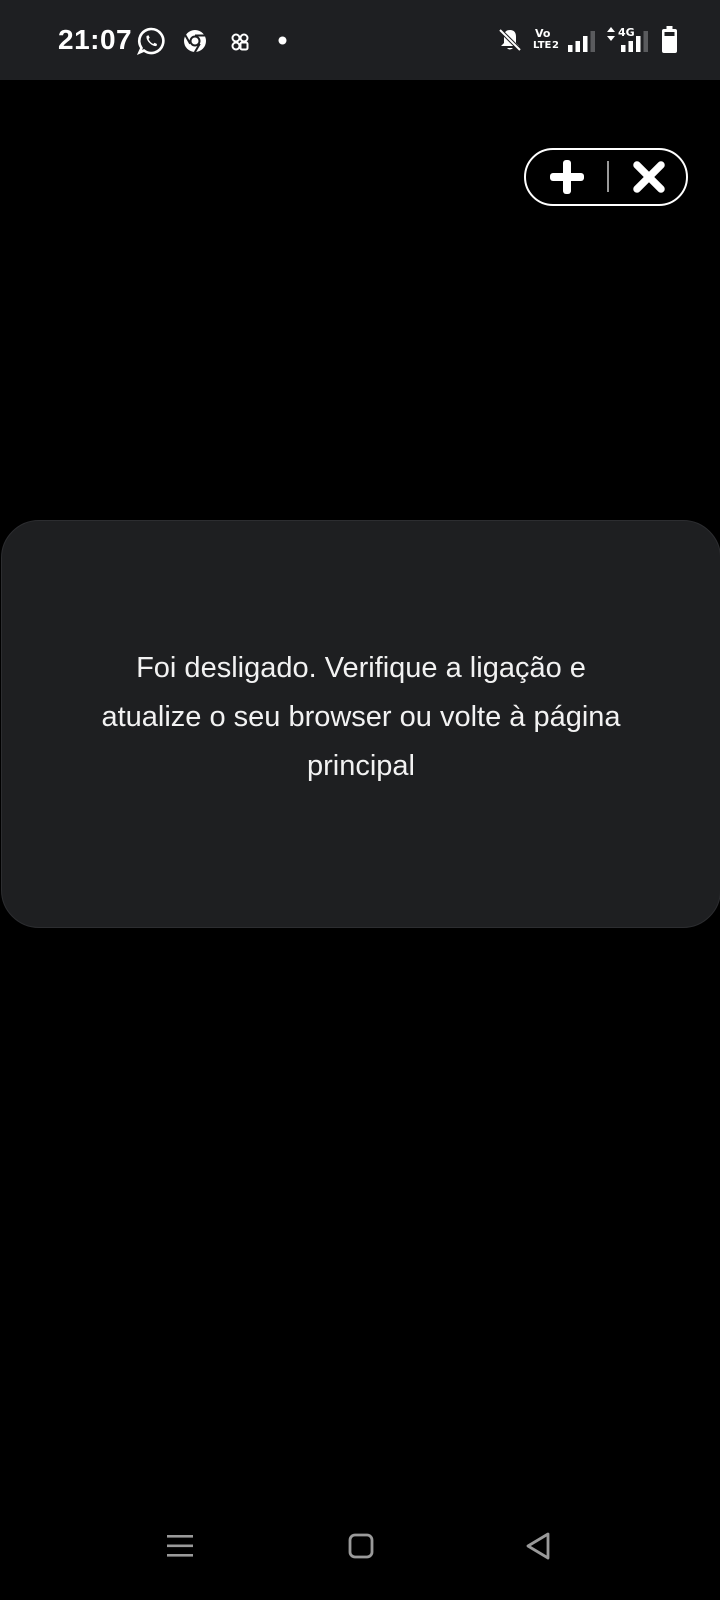 The image size is (720, 1600). I want to click on battery-icon, so click(669, 39).